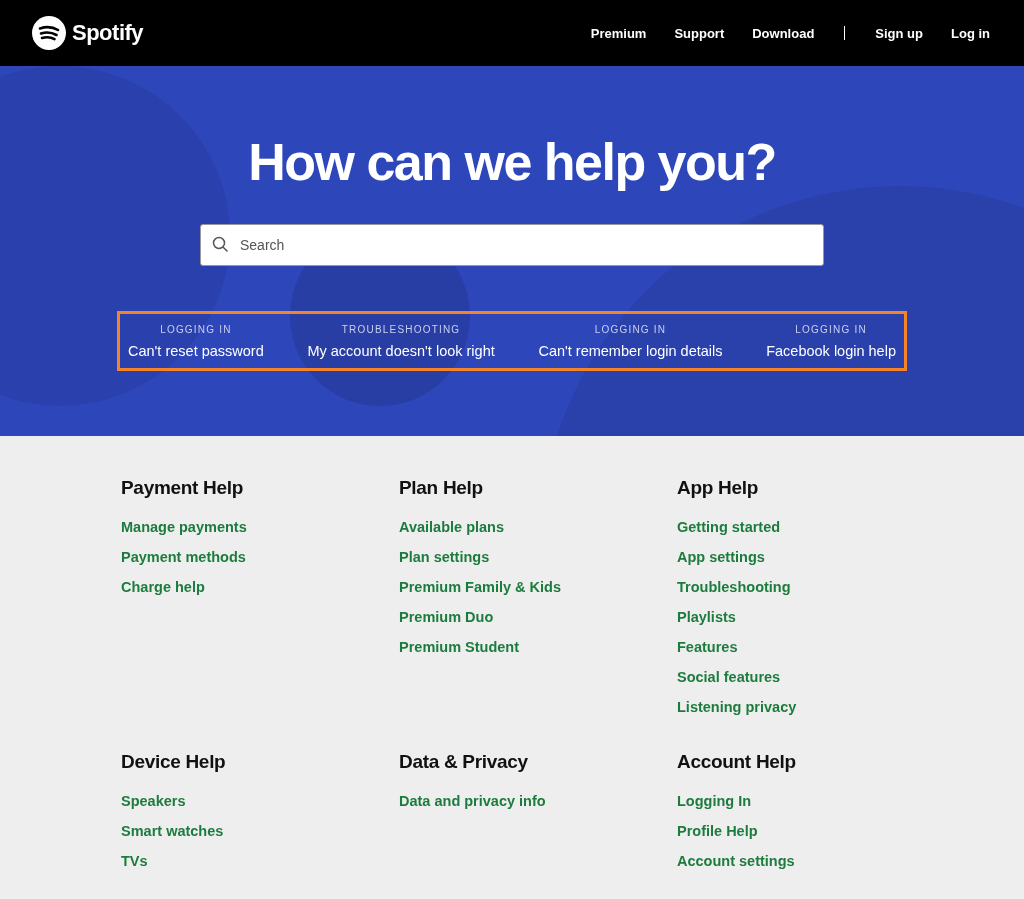  What do you see at coordinates (699, 33) in the screenshot?
I see `nav-link: Support` at bounding box center [699, 33].